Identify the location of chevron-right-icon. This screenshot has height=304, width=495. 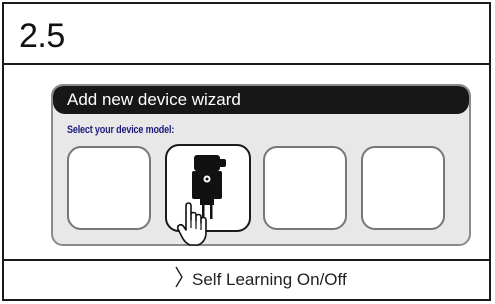
(179, 279).